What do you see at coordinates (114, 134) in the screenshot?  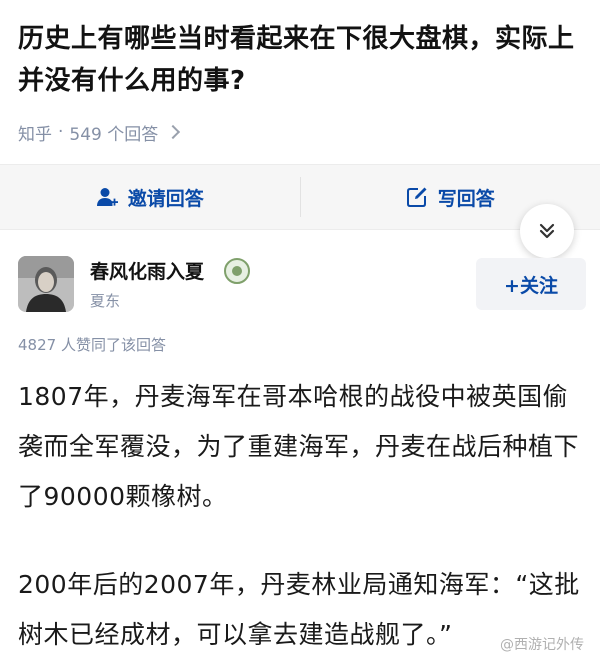 I see `answer-count: 549 个回答` at bounding box center [114, 134].